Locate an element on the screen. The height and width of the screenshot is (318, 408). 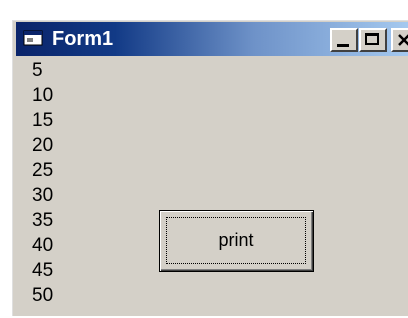
output-line: 45 is located at coordinates (43, 270).